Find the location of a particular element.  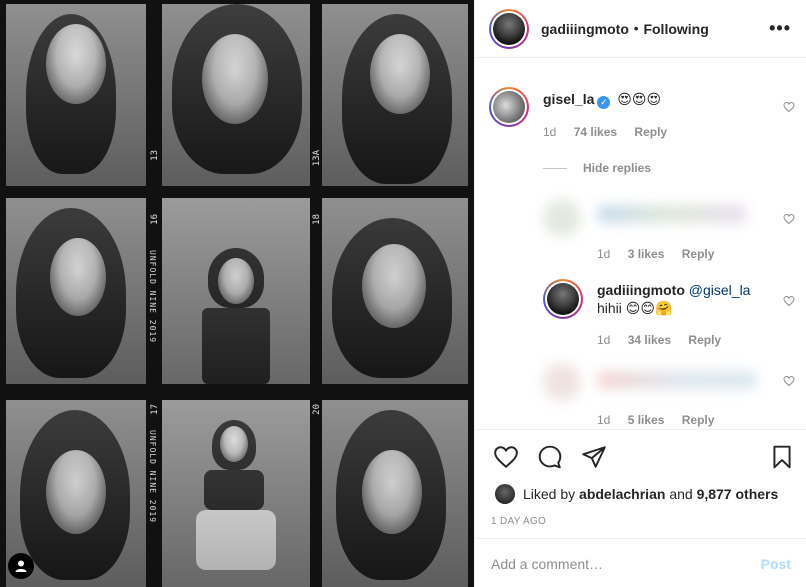

comment: gisel_la ✓ 😍😍😍 1d 74 likes Reply is located at coordinates (585, 114).